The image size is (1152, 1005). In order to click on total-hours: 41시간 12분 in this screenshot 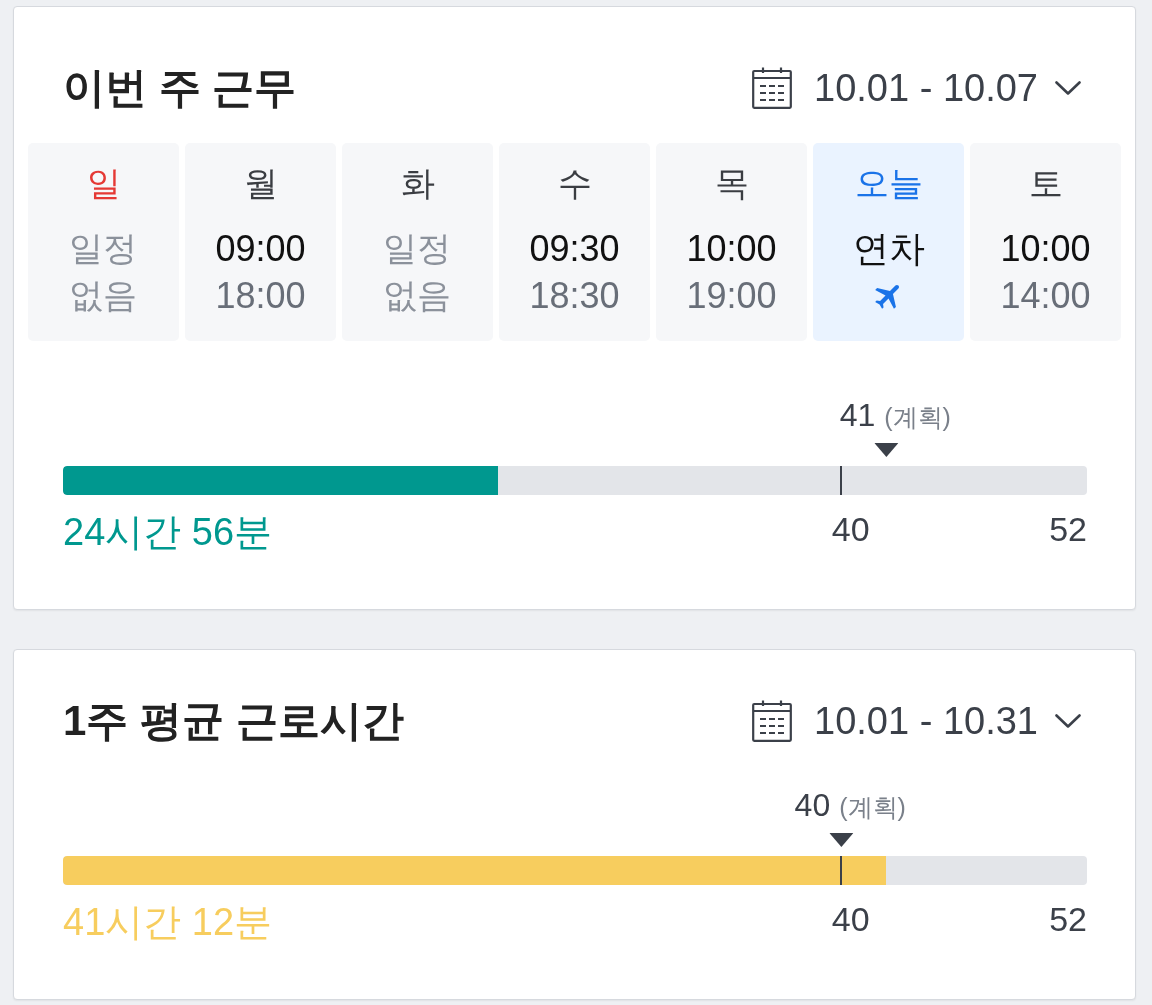, I will do `click(168, 922)`.